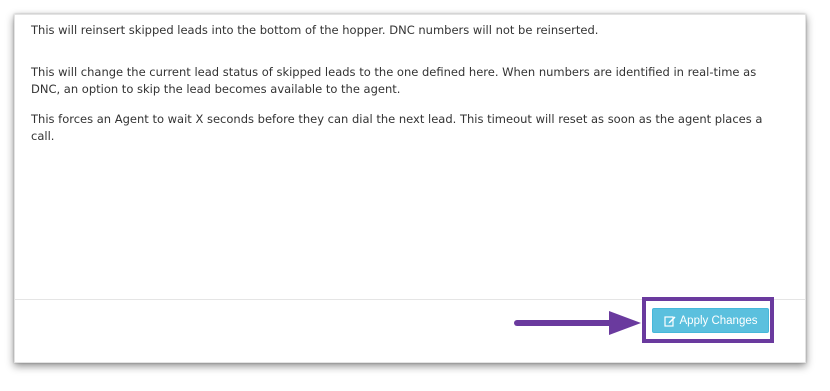 Image resolution: width=830 pixels, height=391 pixels. What do you see at coordinates (718, 320) in the screenshot?
I see `apply-changes-label: Apply Changes` at bounding box center [718, 320].